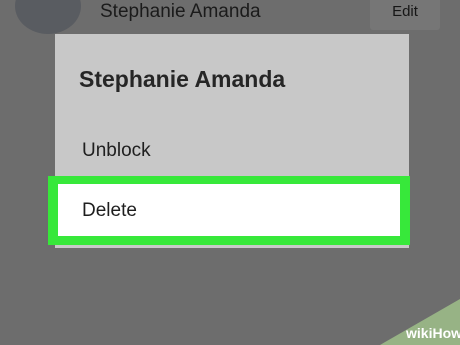 This screenshot has width=460, height=345. I want to click on watermark-text: wikiHow, so click(432, 333).